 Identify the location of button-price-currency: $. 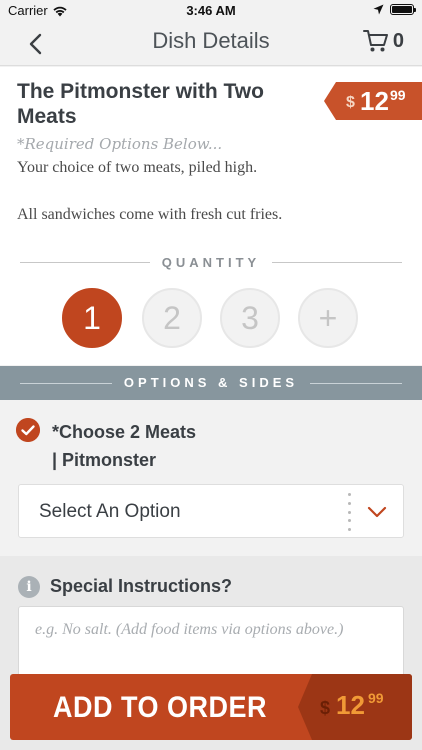
(325, 708).